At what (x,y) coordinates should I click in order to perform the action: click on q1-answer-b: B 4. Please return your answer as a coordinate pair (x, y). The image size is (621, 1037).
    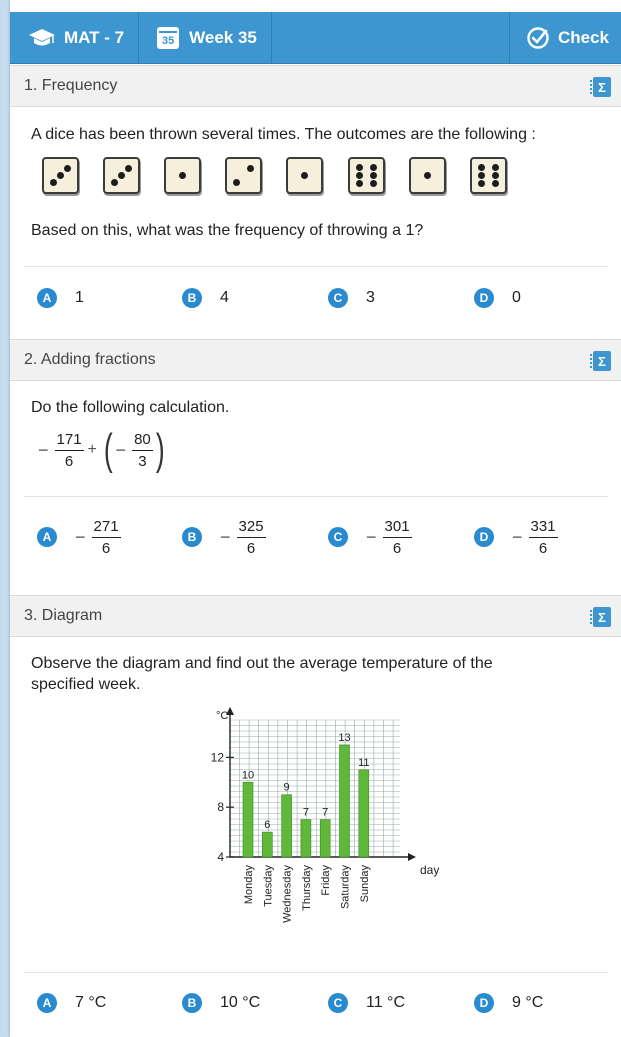
    Looking at the image, I should click on (205, 298).